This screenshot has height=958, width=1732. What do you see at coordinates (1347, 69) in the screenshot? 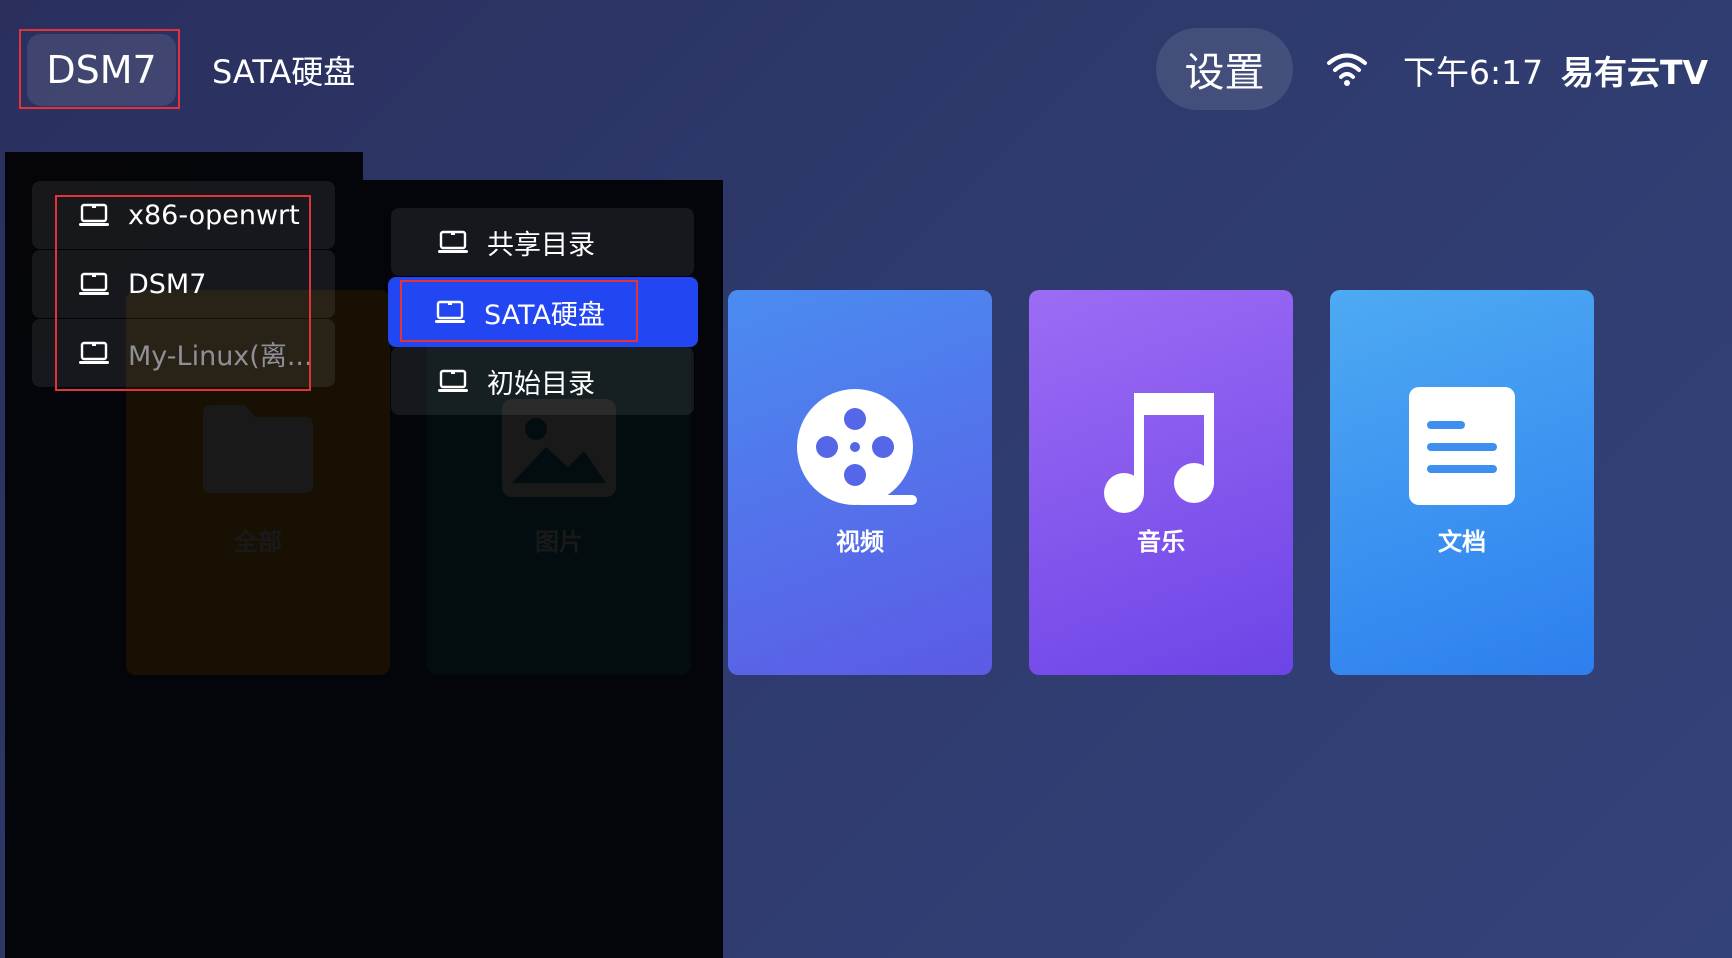
I see `wifi-icon` at bounding box center [1347, 69].